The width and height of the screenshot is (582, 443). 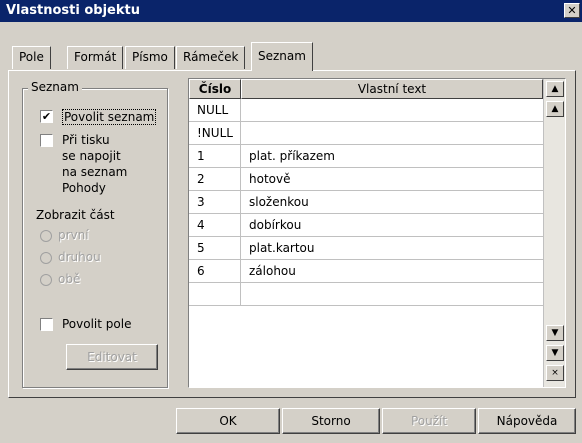 I want to click on table-row: 5 plat.kartou, so click(x=366, y=248).